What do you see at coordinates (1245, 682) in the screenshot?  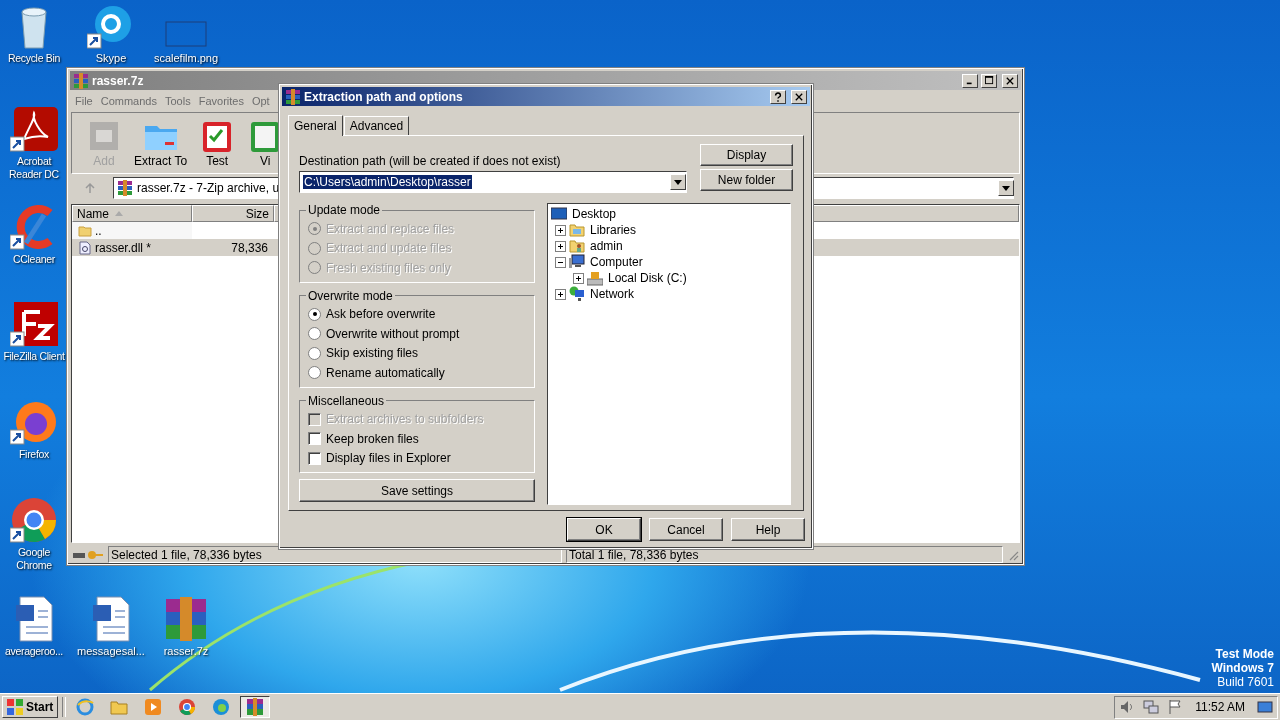 I see `watermark-text: Build 7601` at bounding box center [1245, 682].